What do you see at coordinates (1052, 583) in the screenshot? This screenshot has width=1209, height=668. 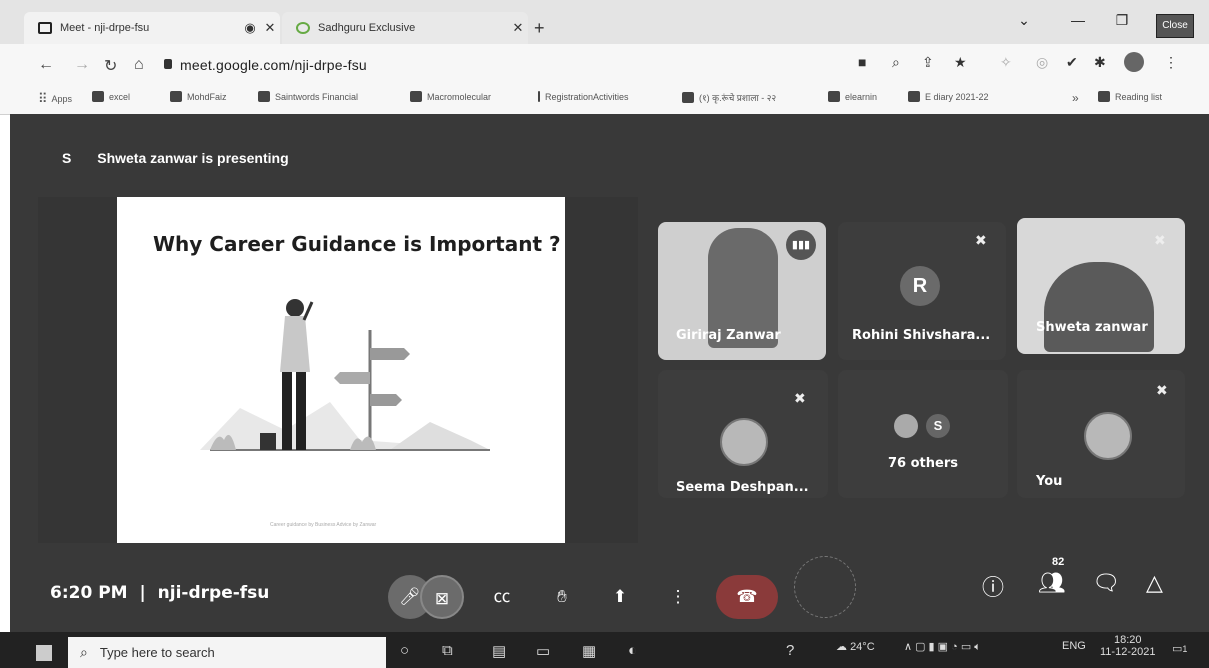 I see `people-icon: 👥︎` at bounding box center [1052, 583].